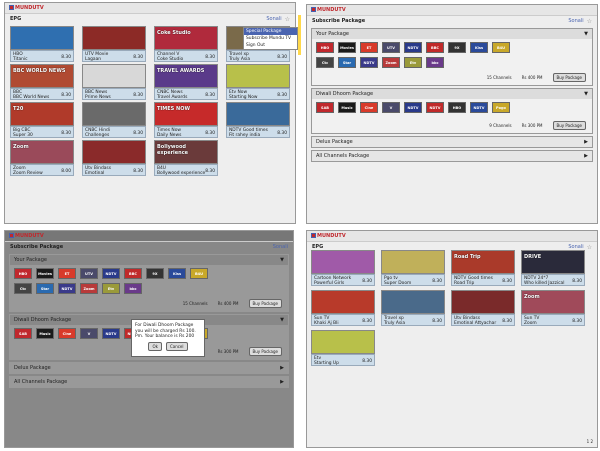 The image size is (600, 451). What do you see at coordinates (590, 441) in the screenshot?
I see `pagination: 1 2` at bounding box center [590, 441].